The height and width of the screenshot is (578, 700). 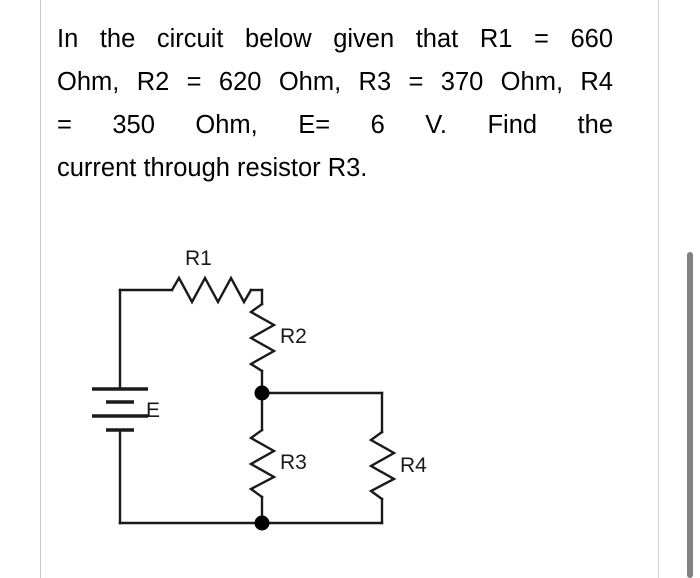 What do you see at coordinates (335, 82) in the screenshot?
I see `question-line-2: Ohm, R2 = 620 Ohm, R3 = 370 Ohm, R4` at bounding box center [335, 82].